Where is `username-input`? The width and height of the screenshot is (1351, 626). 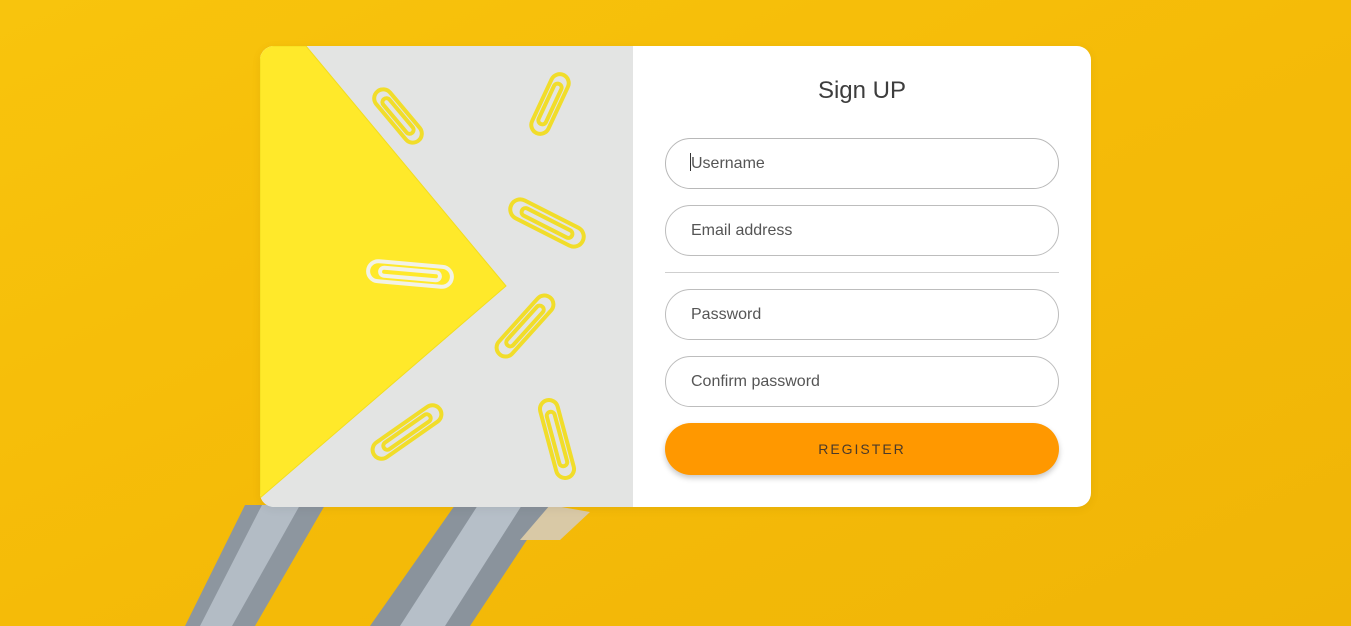 username-input is located at coordinates (862, 163).